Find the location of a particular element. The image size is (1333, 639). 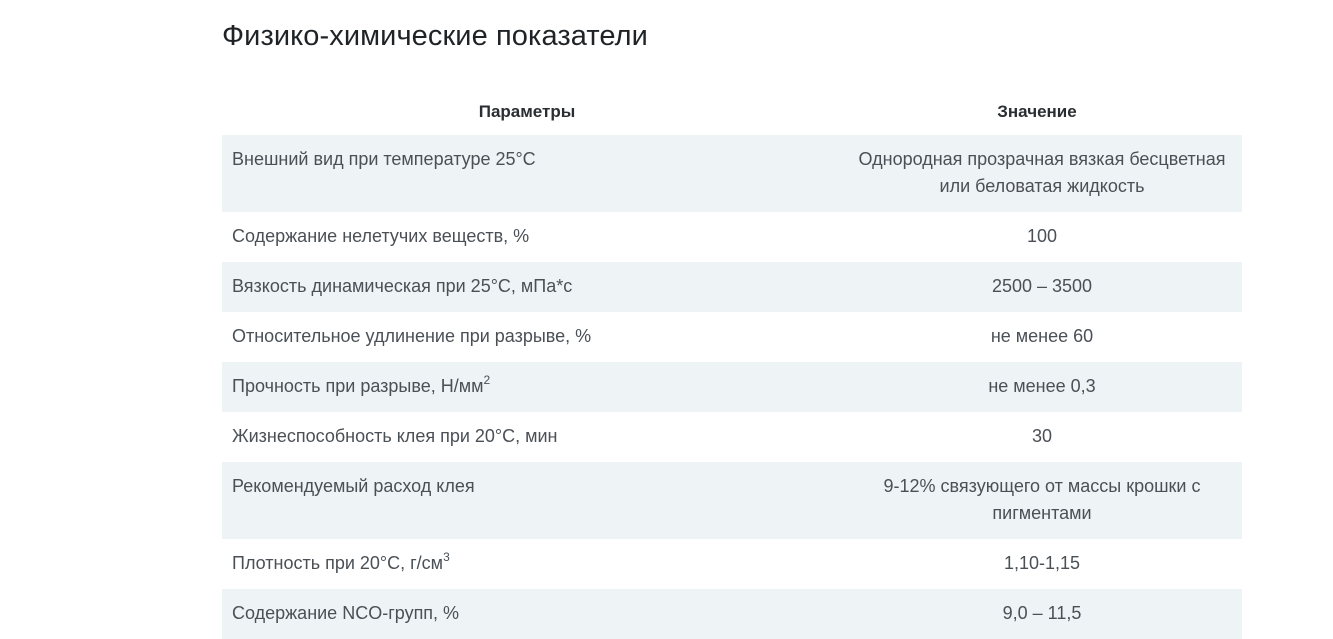

param-cell: Вязкость динамическая при 25°С, мПа*с is located at coordinates (527, 287).